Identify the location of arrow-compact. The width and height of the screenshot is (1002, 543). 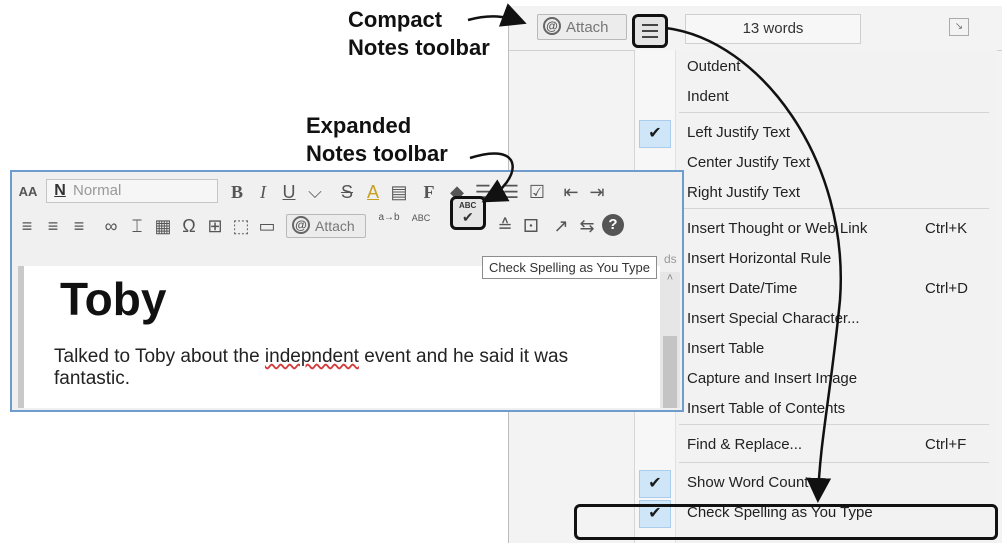
(497, 15).